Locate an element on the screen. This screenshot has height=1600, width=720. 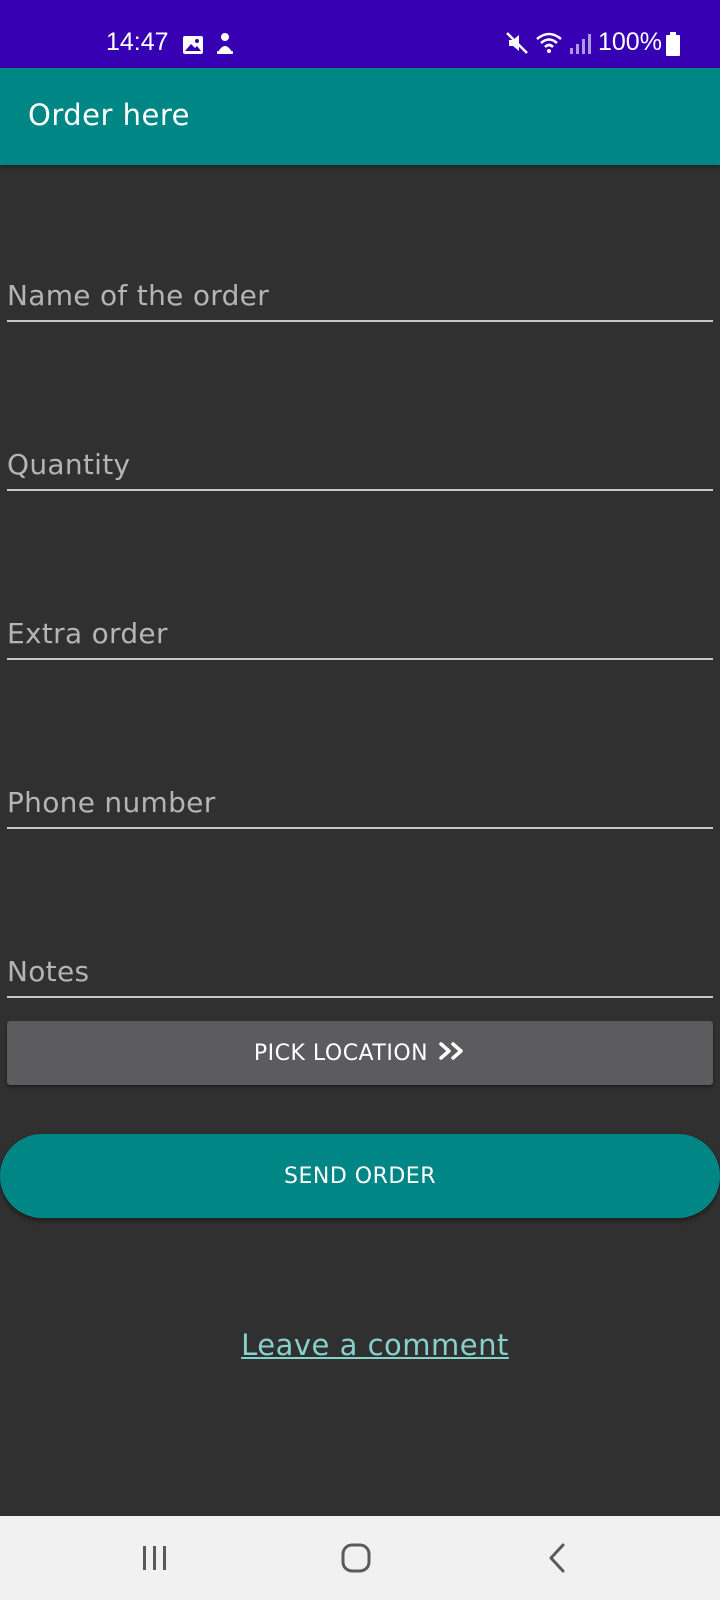
notes-input is located at coordinates (360, 971).